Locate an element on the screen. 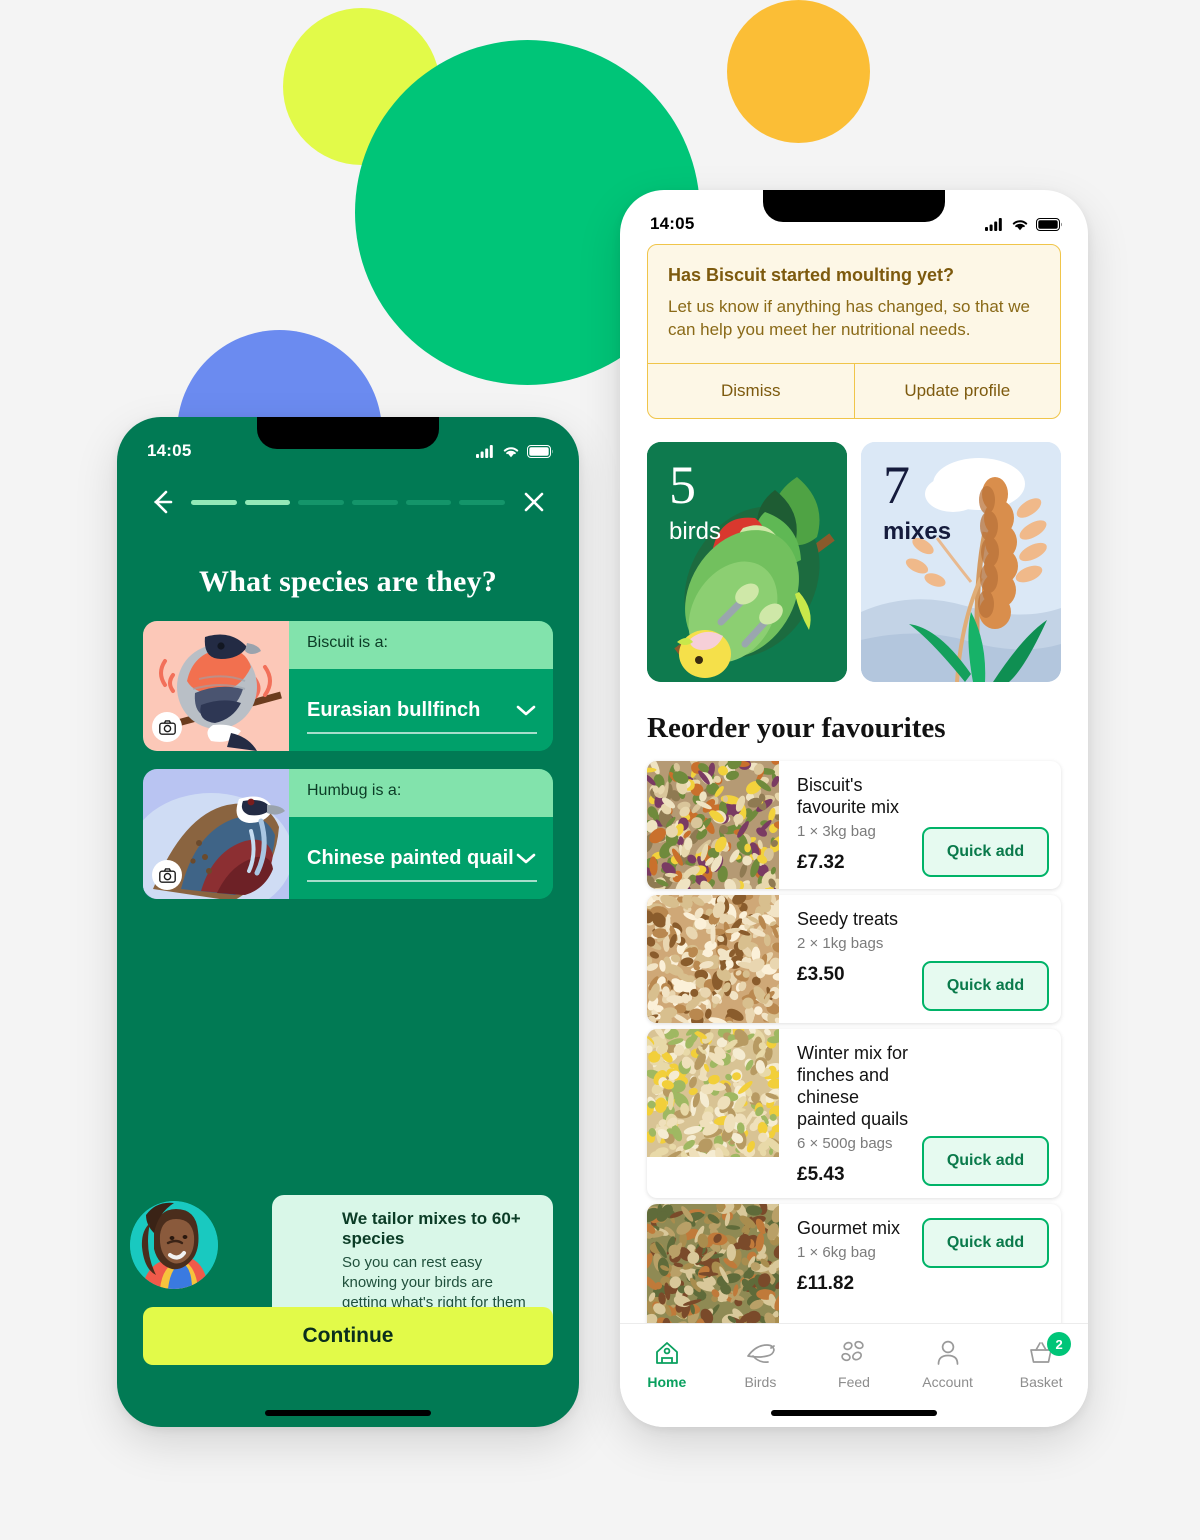 Image resolution: width=1200 pixels, height=1540 pixels. page-title: What species are they? is located at coordinates (348, 581).